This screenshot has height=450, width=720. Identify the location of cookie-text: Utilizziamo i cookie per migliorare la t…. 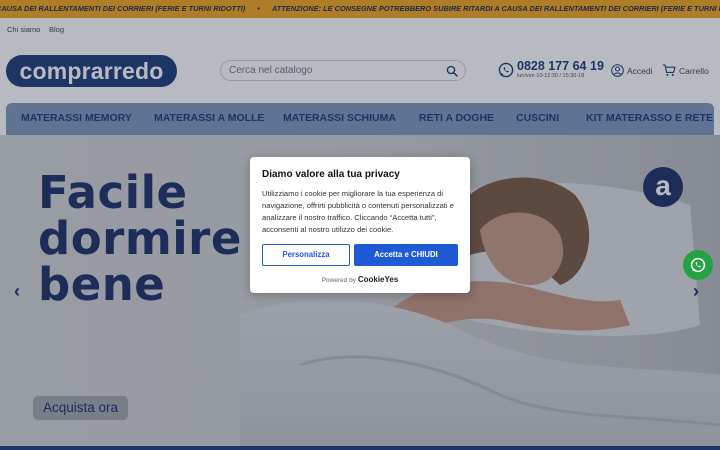
(358, 211).